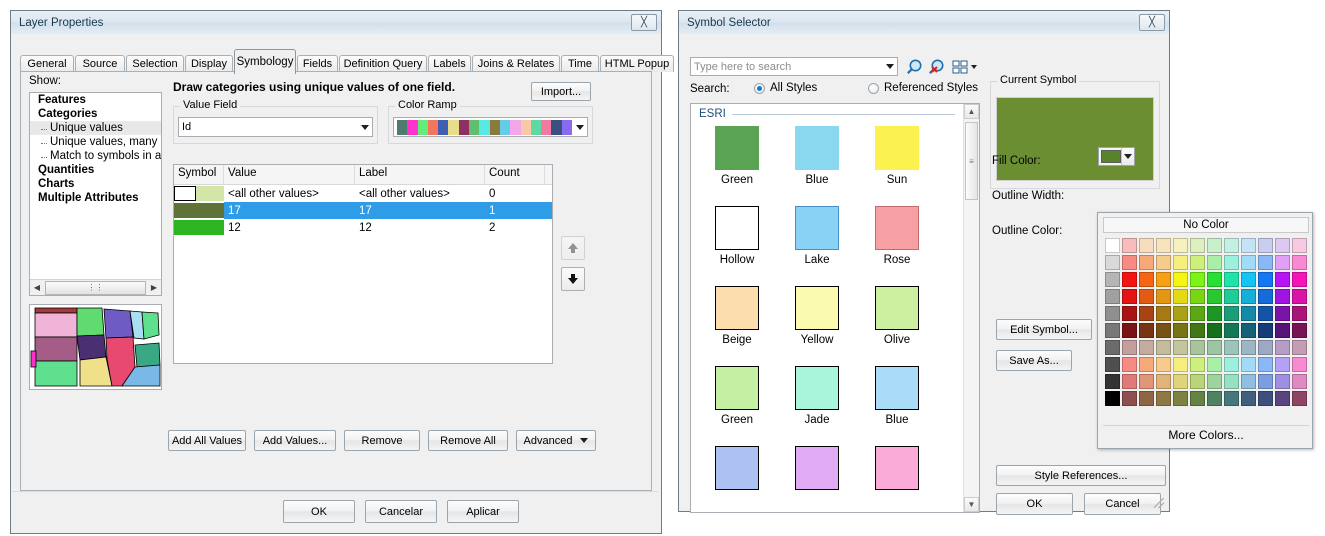 This screenshot has height=536, width=1325. I want to click on gallery-item: Yellow, so click(817, 326).